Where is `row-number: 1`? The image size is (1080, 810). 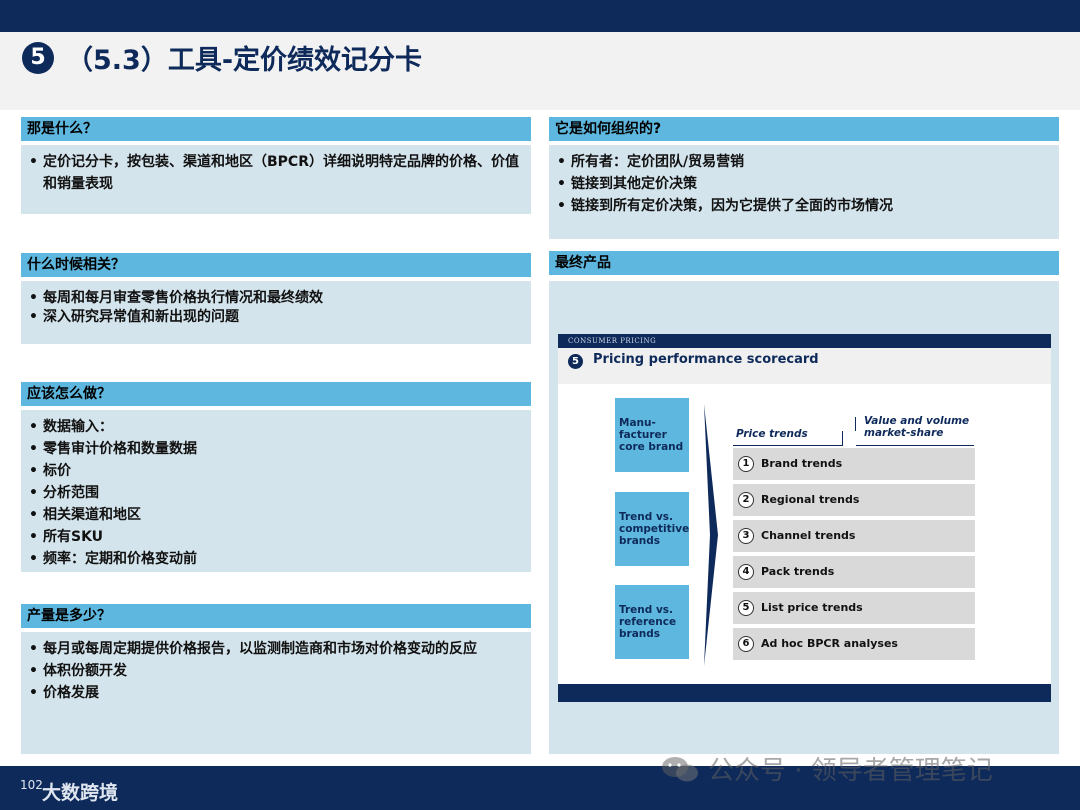
row-number: 1 is located at coordinates (746, 464).